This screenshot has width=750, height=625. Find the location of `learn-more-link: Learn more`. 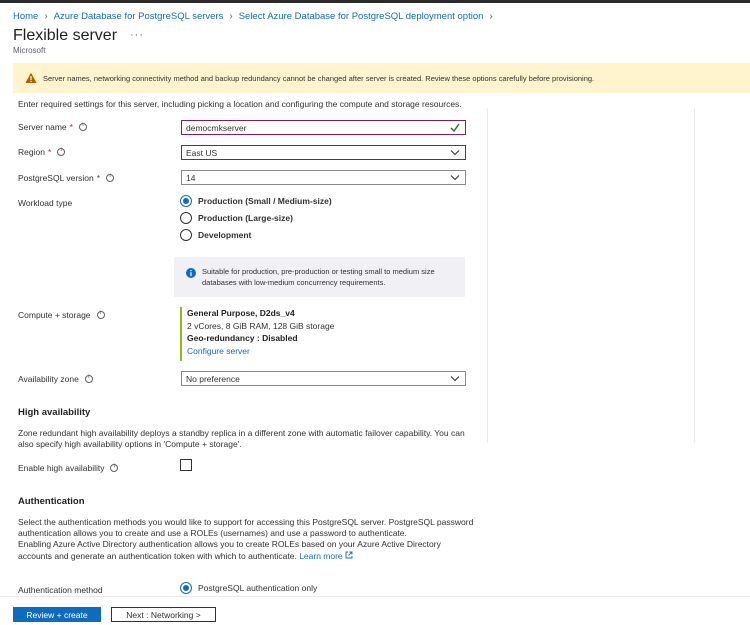

learn-more-link: Learn more is located at coordinates (320, 556).